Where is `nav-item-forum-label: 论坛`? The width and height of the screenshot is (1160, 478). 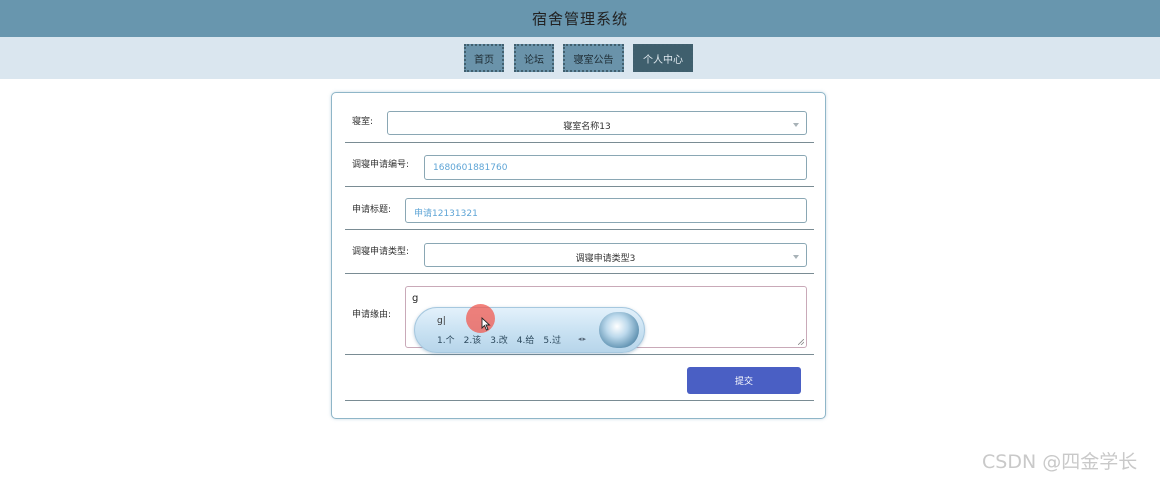
nav-item-forum-label: 论坛 is located at coordinates (534, 60).